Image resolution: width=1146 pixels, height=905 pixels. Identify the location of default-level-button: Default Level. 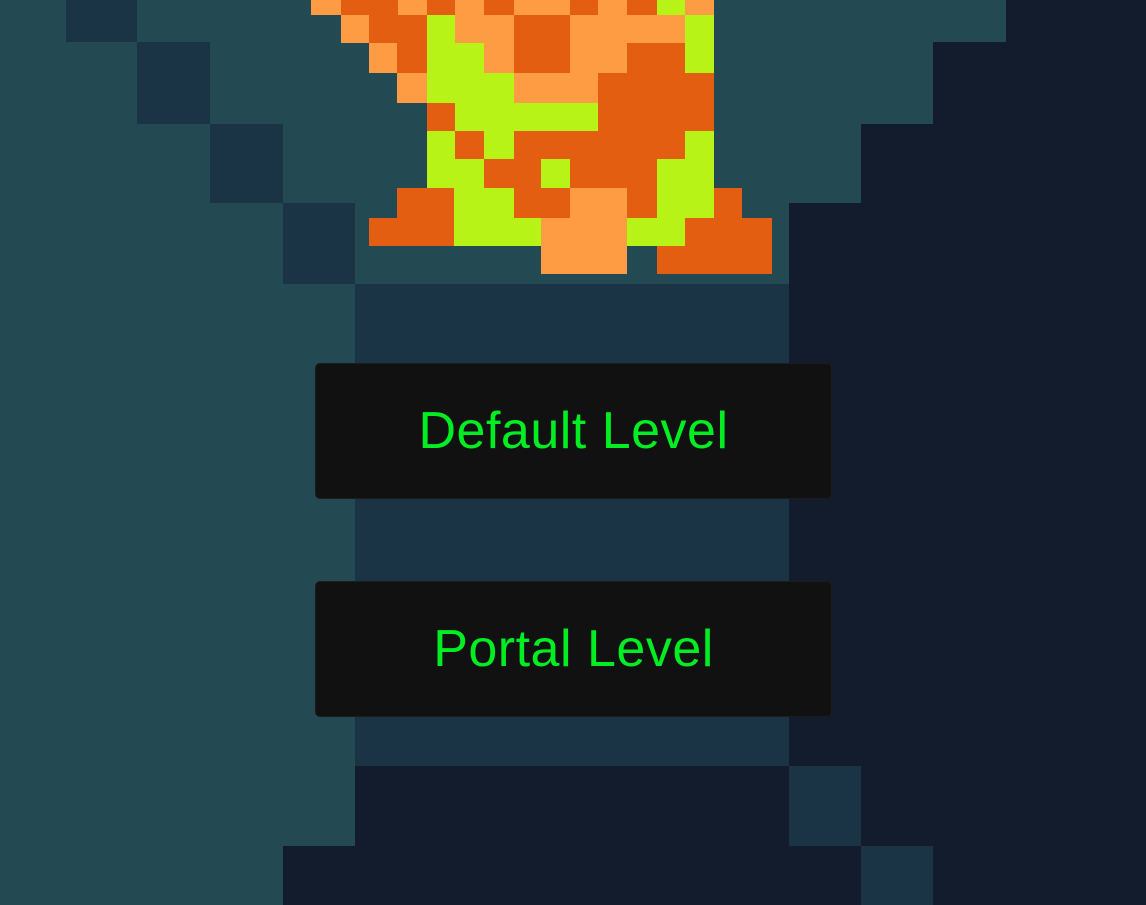
(573, 431).